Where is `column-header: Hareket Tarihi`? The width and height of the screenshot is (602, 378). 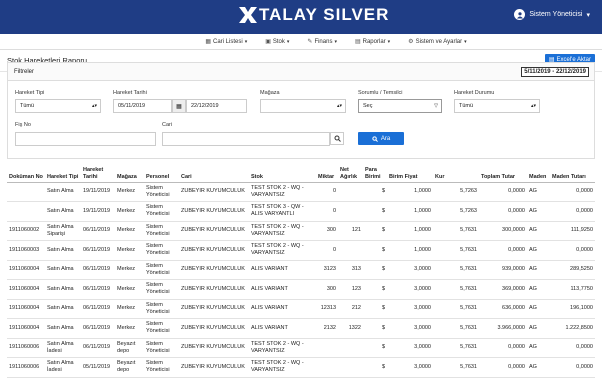 column-header: Hareket Tarihi is located at coordinates (98, 173).